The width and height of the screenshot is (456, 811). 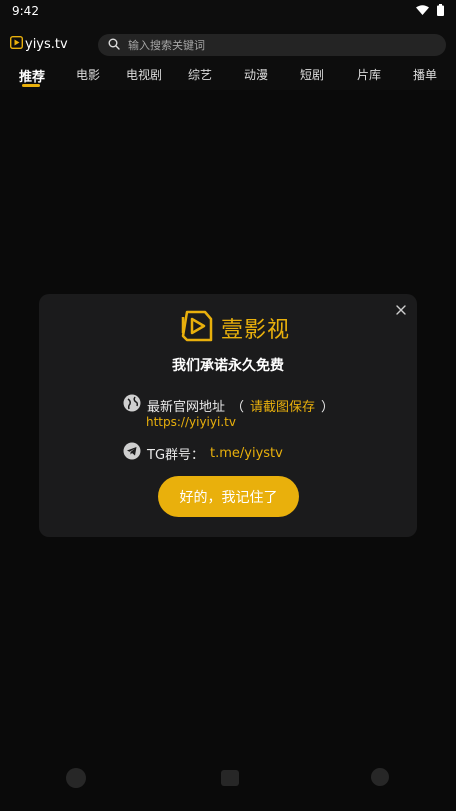 I want to click on globe-icon, so click(x=132, y=405).